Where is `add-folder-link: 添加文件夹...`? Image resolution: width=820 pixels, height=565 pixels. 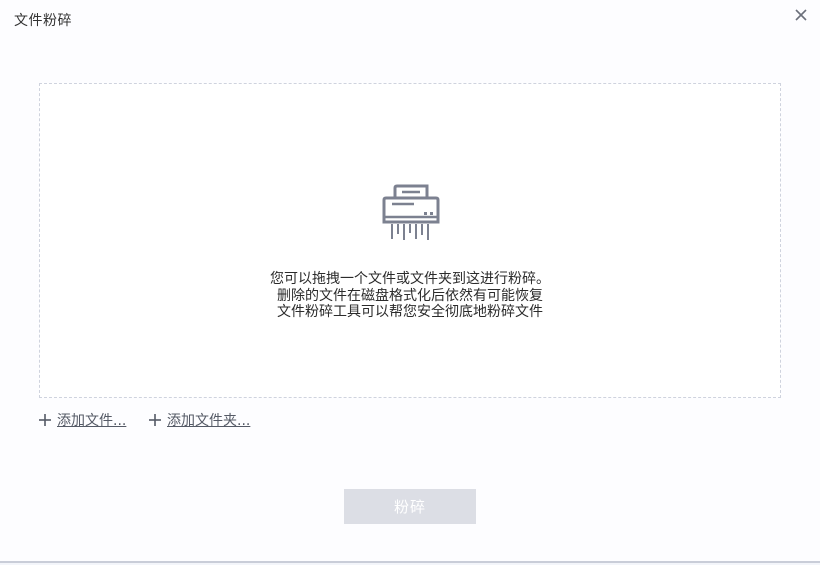
add-folder-link: 添加文件夹... is located at coordinates (199, 420).